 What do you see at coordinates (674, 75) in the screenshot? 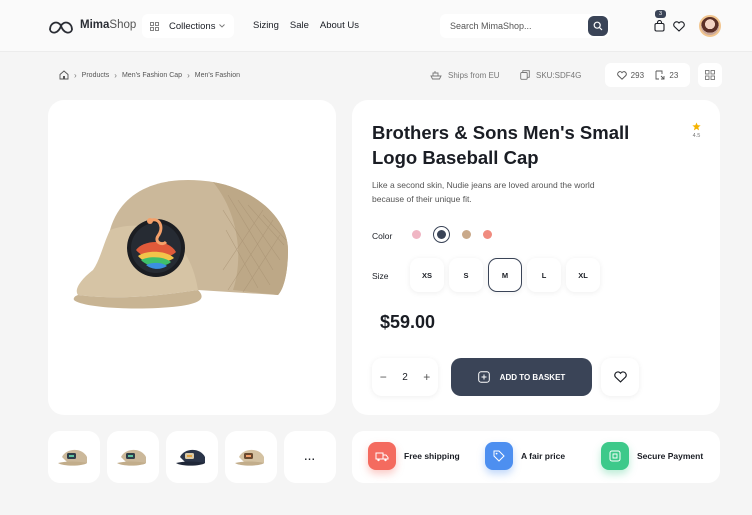
I see `shares-count: 23` at bounding box center [674, 75].